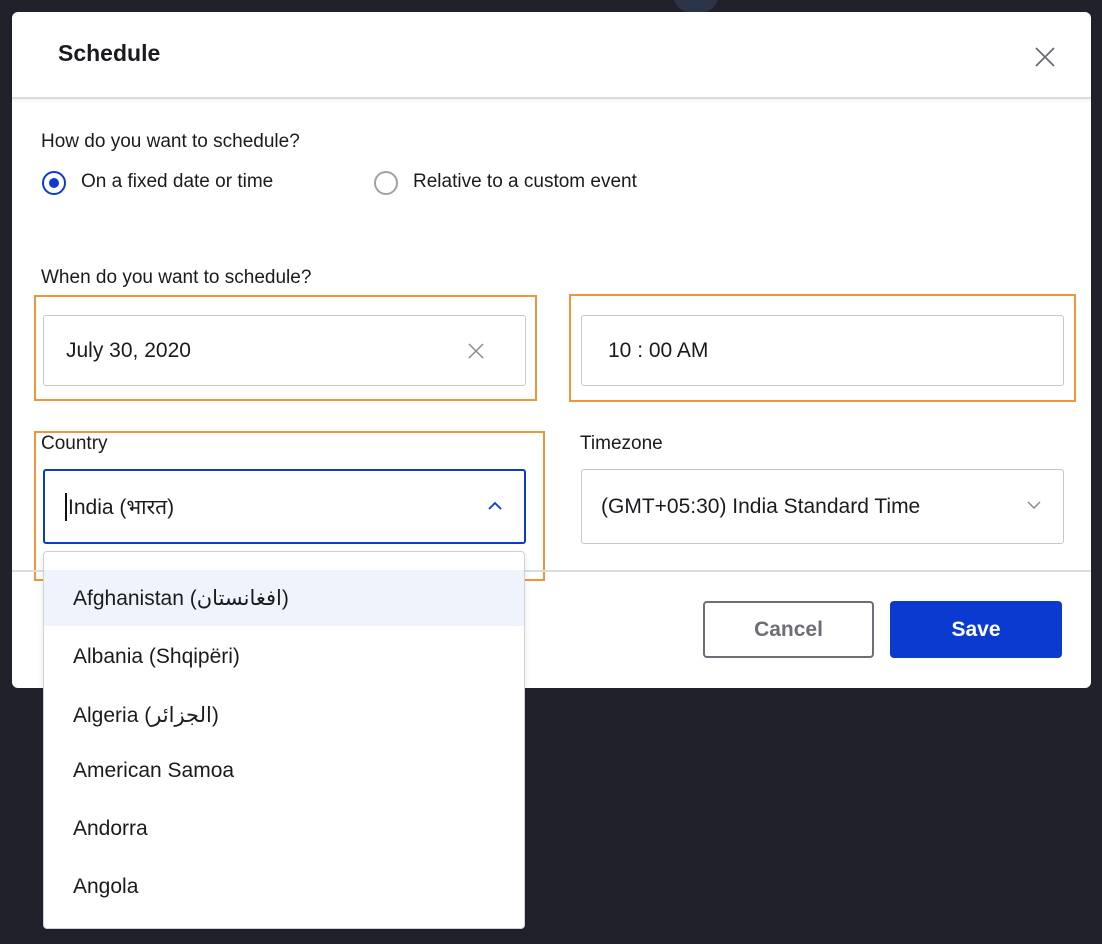 This screenshot has width=1102, height=944. What do you see at coordinates (386, 183) in the screenshot?
I see `radio-relative-event` at bounding box center [386, 183].